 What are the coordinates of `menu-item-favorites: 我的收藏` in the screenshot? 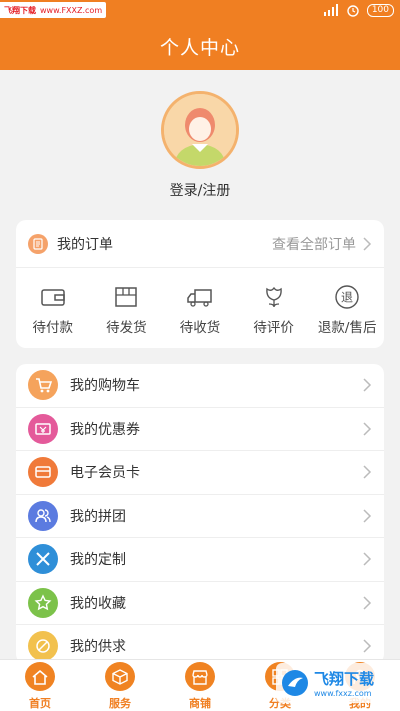 It's located at (200, 603).